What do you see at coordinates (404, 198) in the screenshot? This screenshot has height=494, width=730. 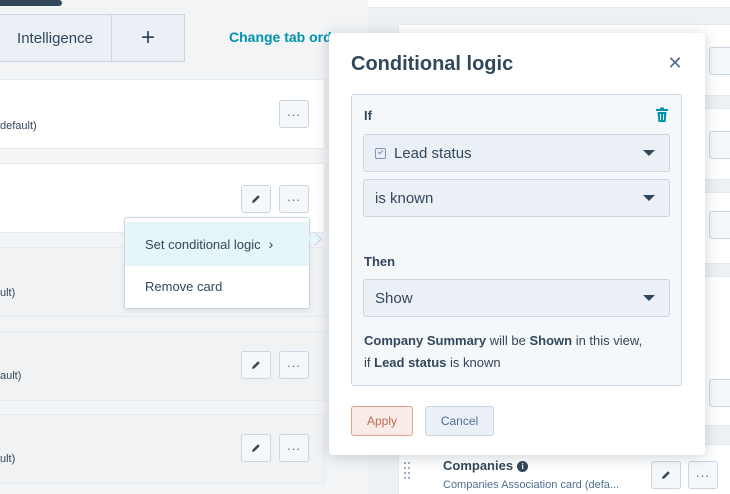 I see `condition-select-value: is known` at bounding box center [404, 198].